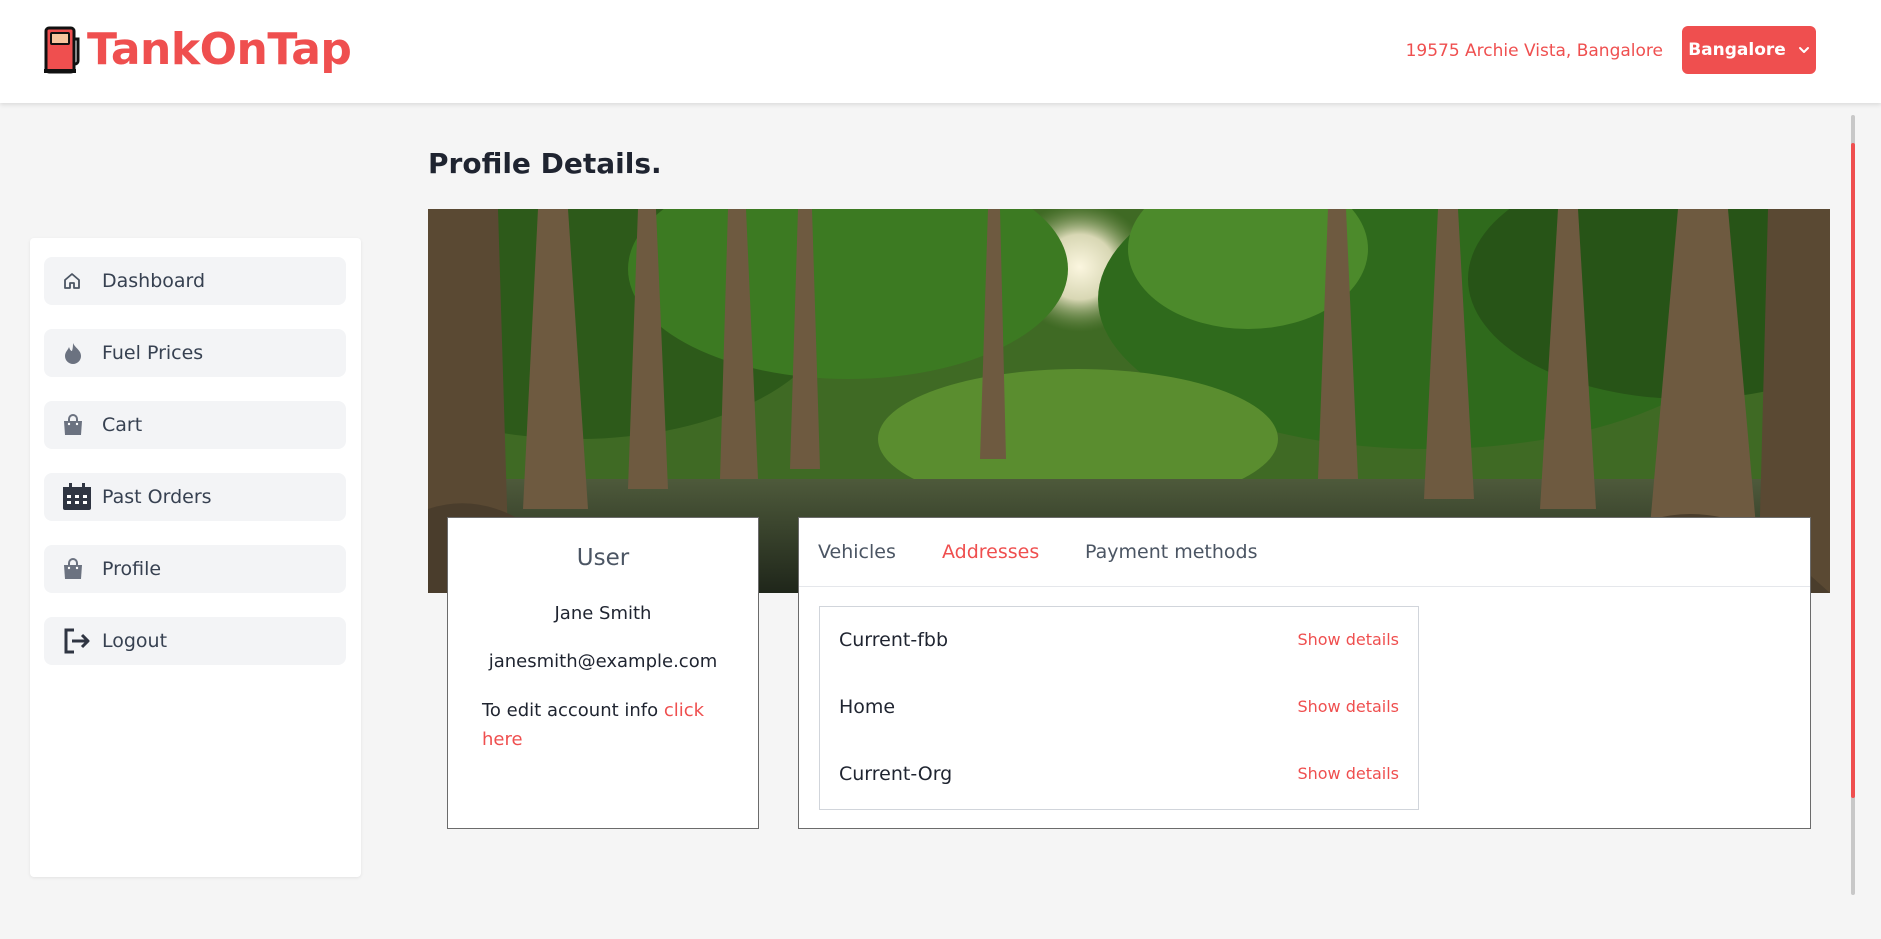  I want to click on brand-logo: TankOnTap, so click(197, 50).